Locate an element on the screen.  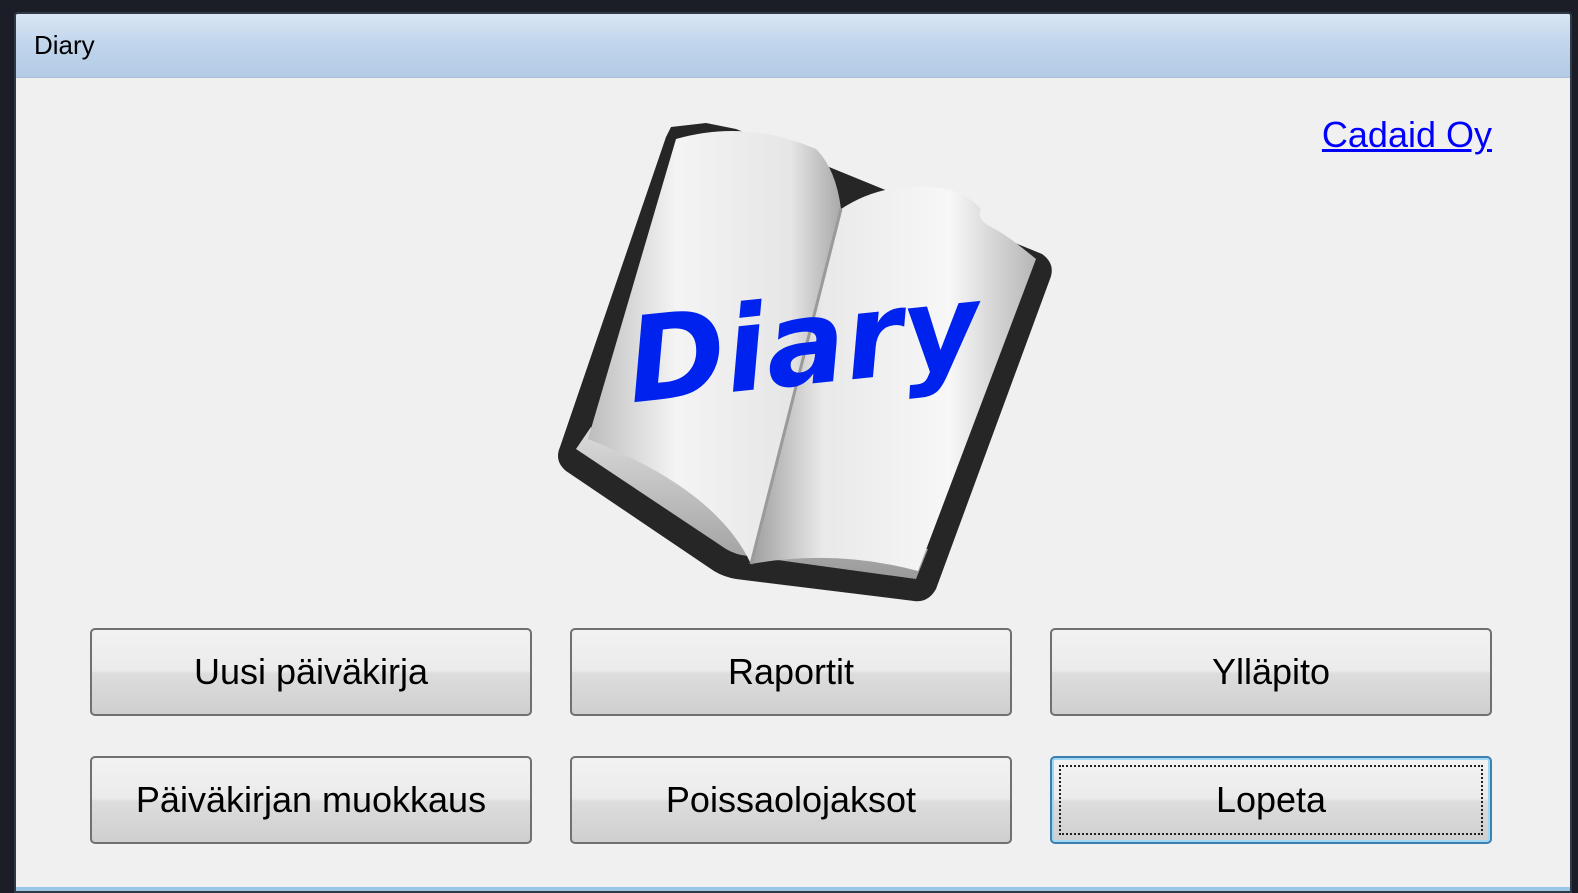
company-link: Cadaid Oy is located at coordinates (1407, 135).